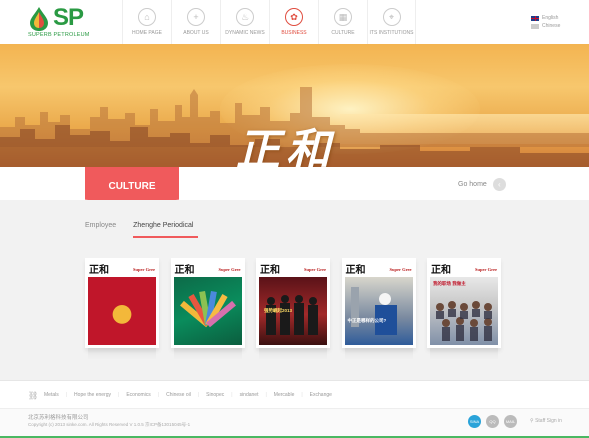  Describe the element at coordinates (532, 421) in the screenshot. I see `user-icon: ⚲` at that location.